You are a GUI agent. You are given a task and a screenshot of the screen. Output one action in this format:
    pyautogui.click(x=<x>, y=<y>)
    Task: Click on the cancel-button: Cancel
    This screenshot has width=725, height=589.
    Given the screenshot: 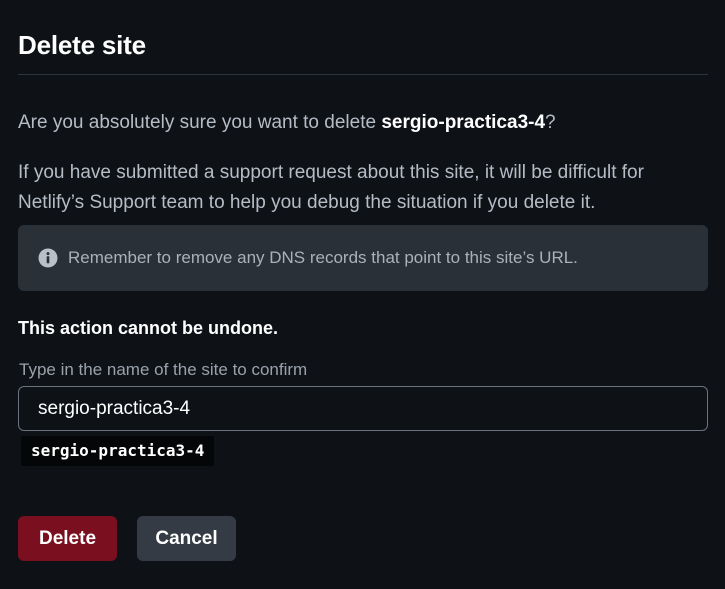 What is the action you would take?
    pyautogui.click(x=186, y=538)
    